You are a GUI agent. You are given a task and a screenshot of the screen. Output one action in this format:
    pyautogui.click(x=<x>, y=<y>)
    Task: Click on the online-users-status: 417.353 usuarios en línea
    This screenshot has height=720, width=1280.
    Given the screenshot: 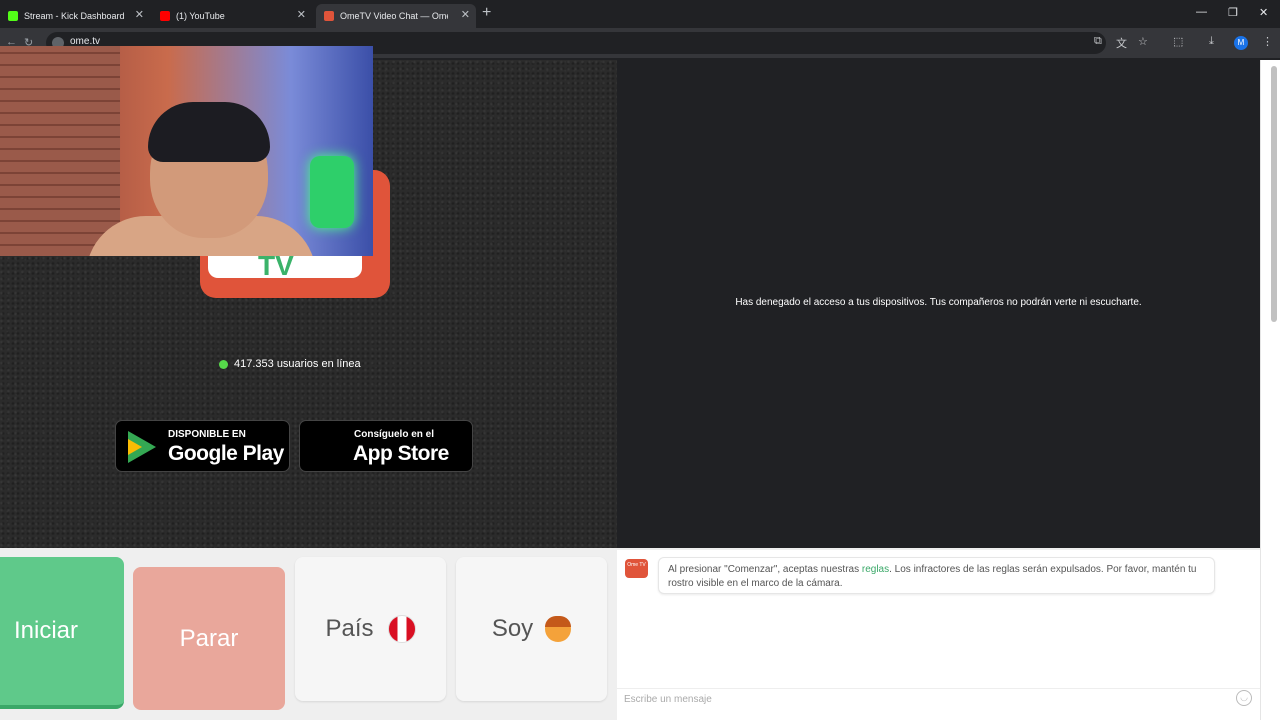 What is the action you would take?
    pyautogui.click(x=290, y=364)
    